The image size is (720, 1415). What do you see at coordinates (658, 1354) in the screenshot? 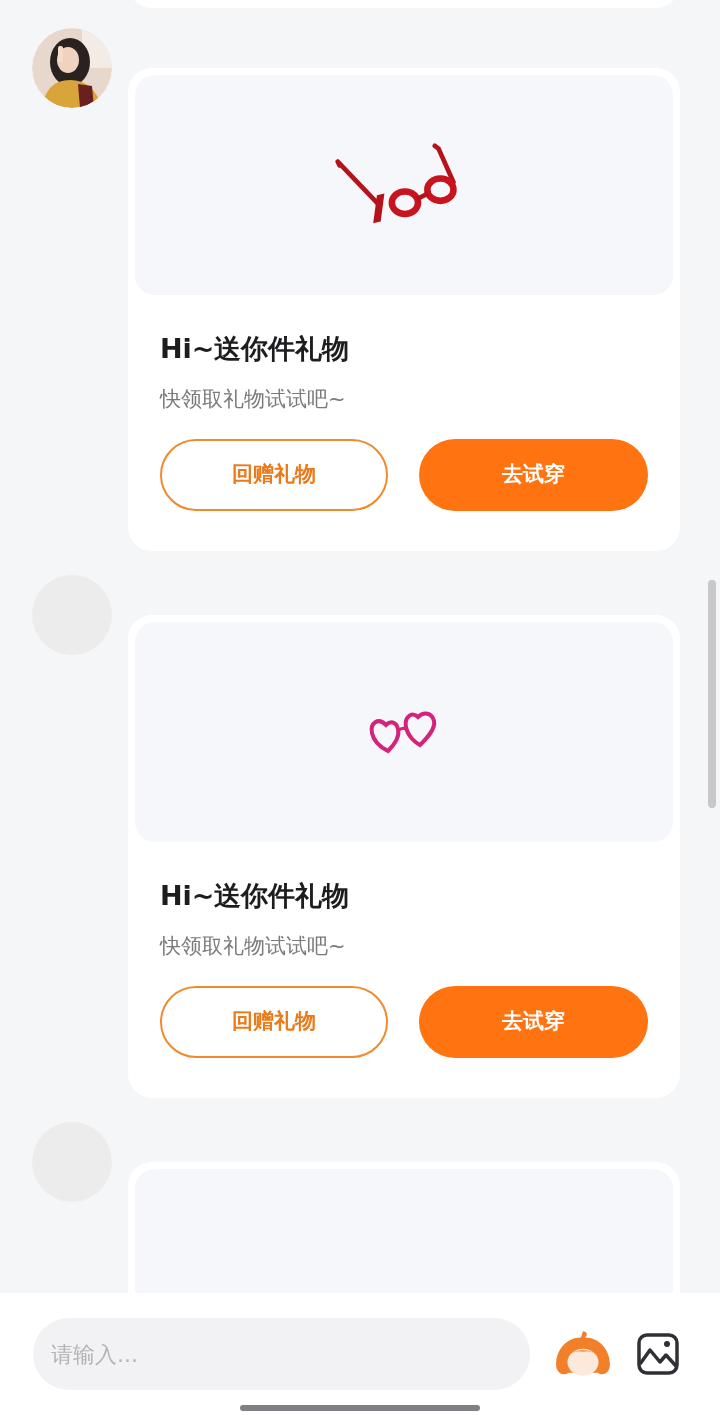
I see `image-icon` at bounding box center [658, 1354].